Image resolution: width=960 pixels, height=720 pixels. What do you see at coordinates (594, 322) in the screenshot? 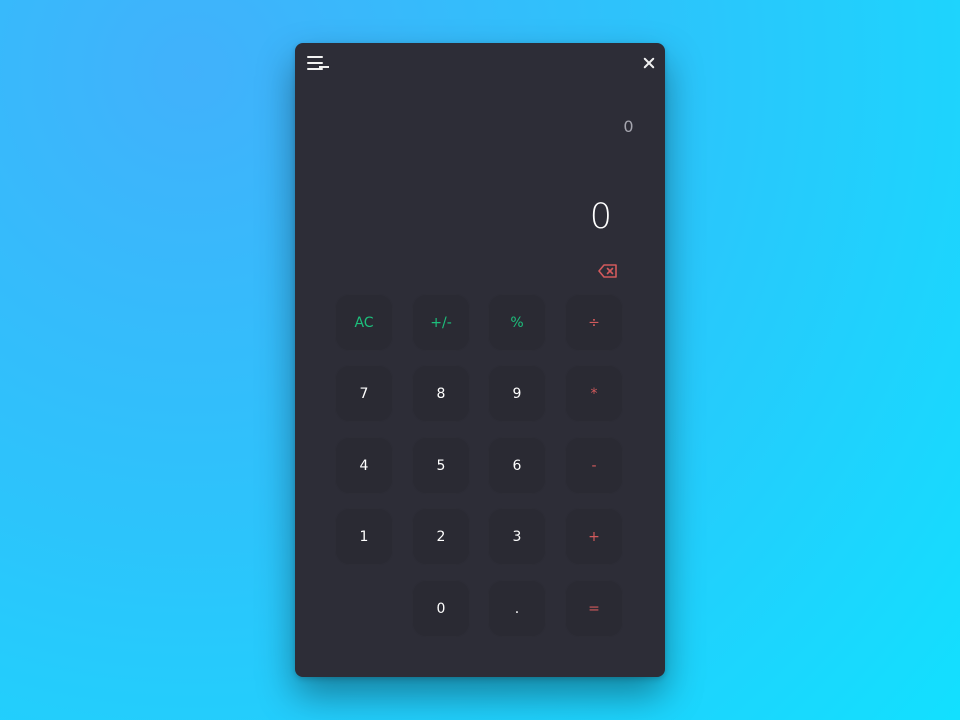
I see `divide-button: ÷` at bounding box center [594, 322].